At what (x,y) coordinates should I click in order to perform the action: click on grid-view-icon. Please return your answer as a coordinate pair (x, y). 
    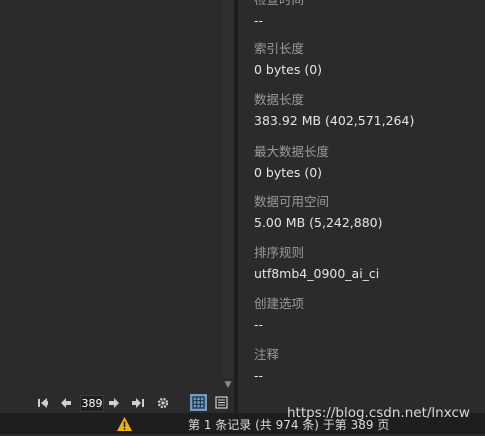
    Looking at the image, I should click on (198, 402).